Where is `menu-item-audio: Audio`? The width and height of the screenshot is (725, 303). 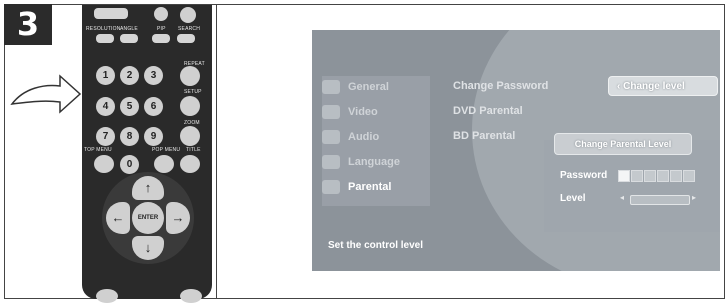 menu-item-audio: Audio is located at coordinates (350, 137).